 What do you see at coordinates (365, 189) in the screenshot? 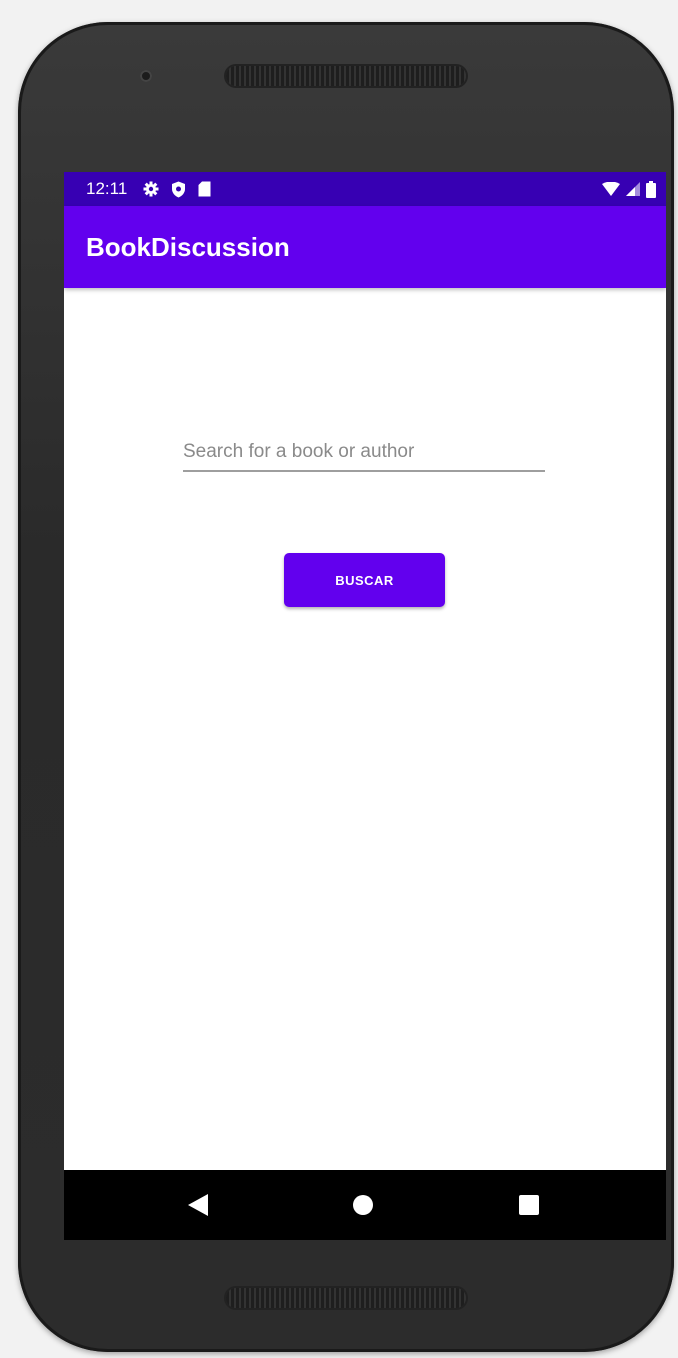
I see `status-bar: 12:11` at bounding box center [365, 189].